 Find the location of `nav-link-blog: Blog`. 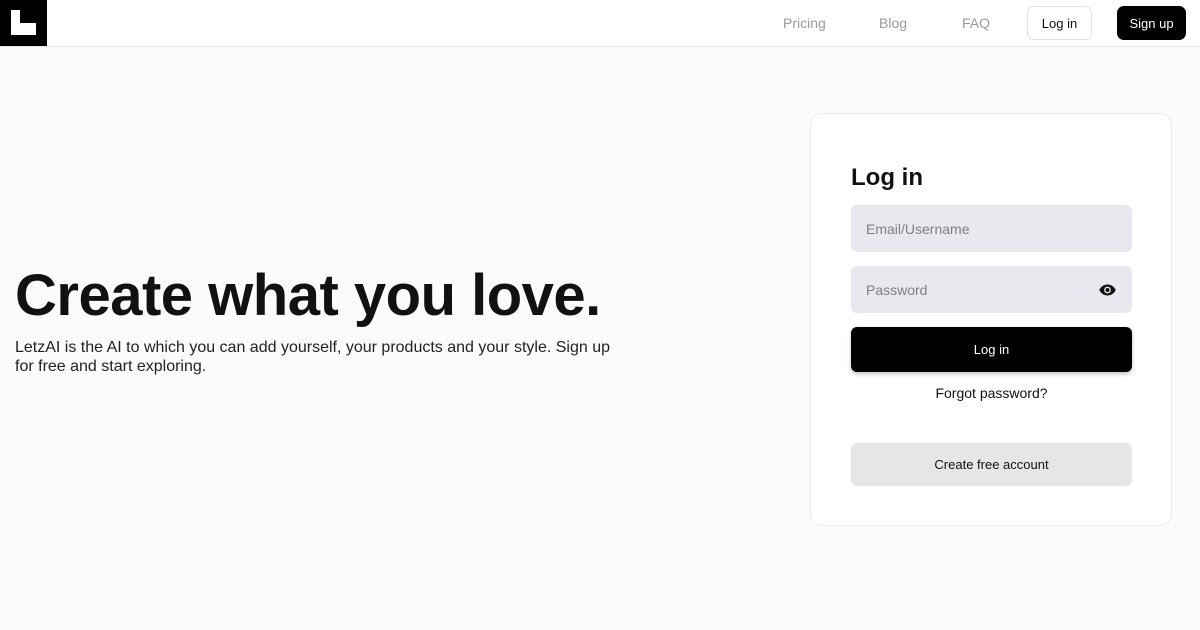

nav-link-blog: Blog is located at coordinates (893, 23).